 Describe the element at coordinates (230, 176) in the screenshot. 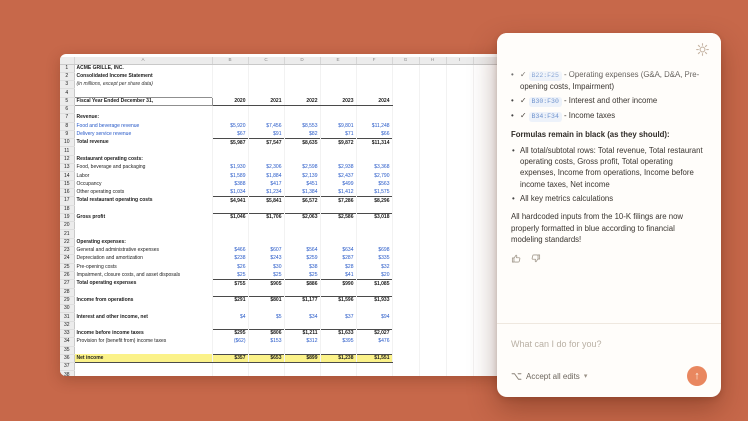

I see `cell-B14: $1,589` at that location.